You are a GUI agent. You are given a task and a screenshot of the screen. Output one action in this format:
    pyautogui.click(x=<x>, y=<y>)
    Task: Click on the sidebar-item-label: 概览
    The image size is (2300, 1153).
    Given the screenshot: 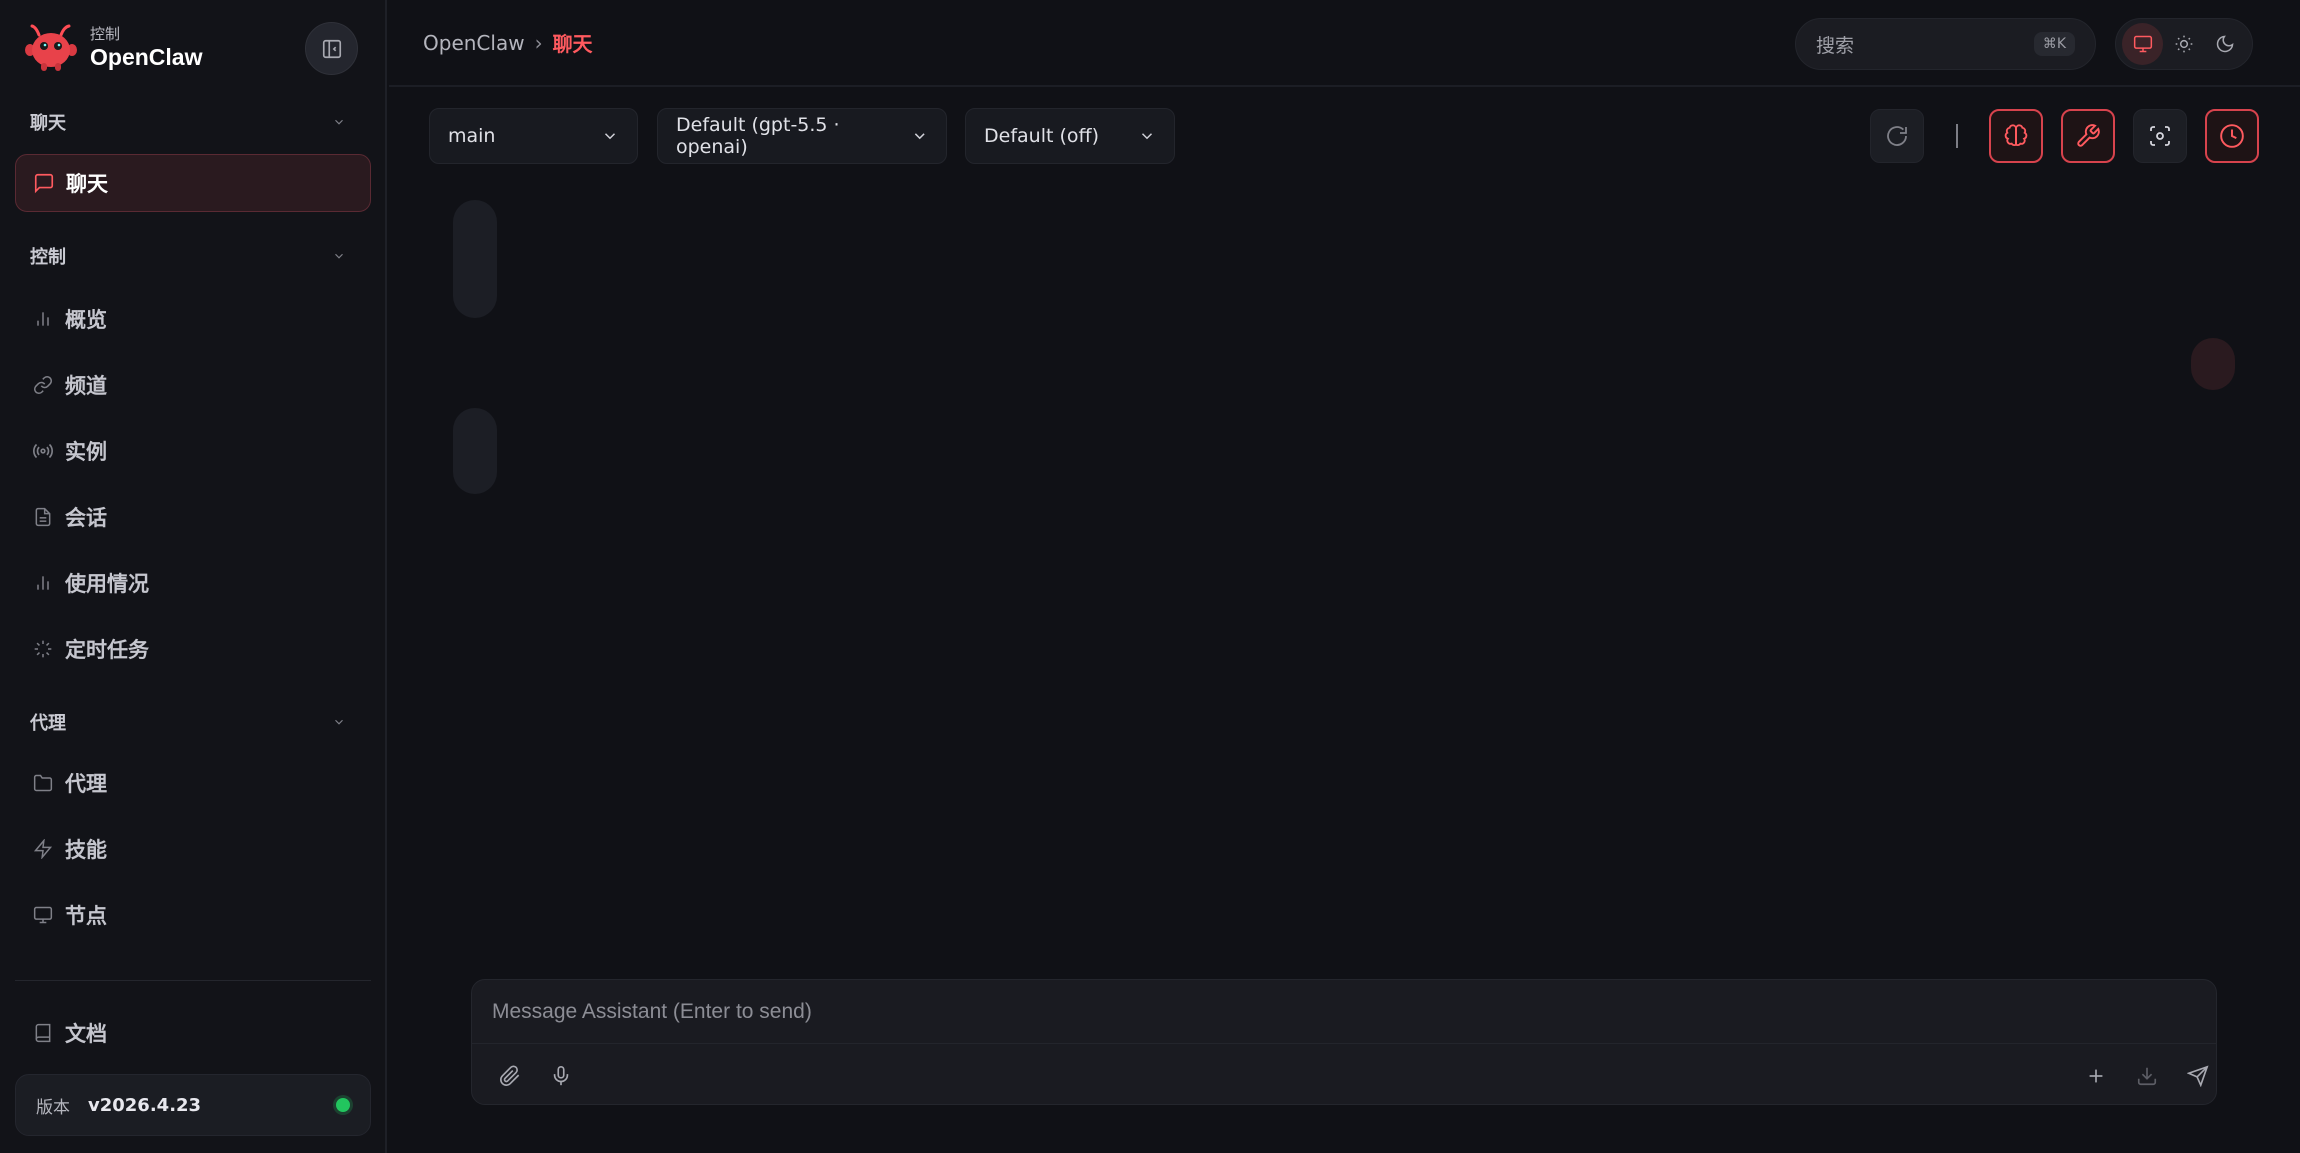 What is the action you would take?
    pyautogui.click(x=86, y=320)
    